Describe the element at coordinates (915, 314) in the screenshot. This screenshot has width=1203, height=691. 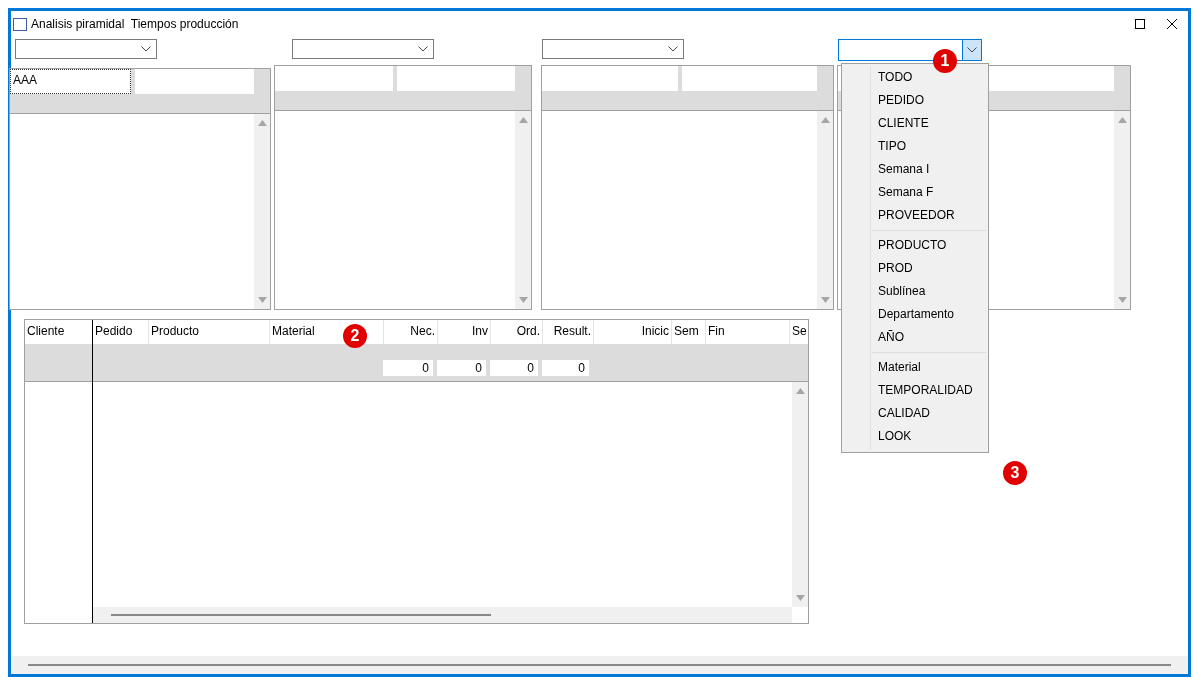
I see `menu-item: Departamento` at that location.